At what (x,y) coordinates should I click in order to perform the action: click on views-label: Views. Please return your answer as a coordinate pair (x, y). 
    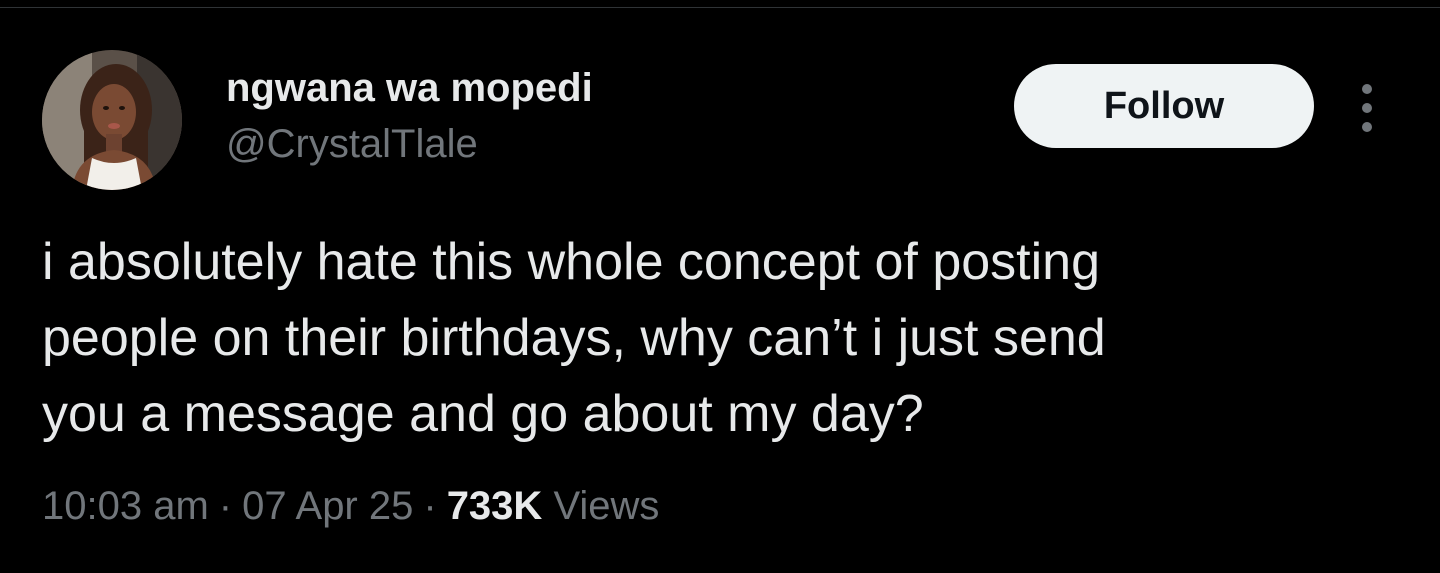
    Looking at the image, I should click on (606, 506).